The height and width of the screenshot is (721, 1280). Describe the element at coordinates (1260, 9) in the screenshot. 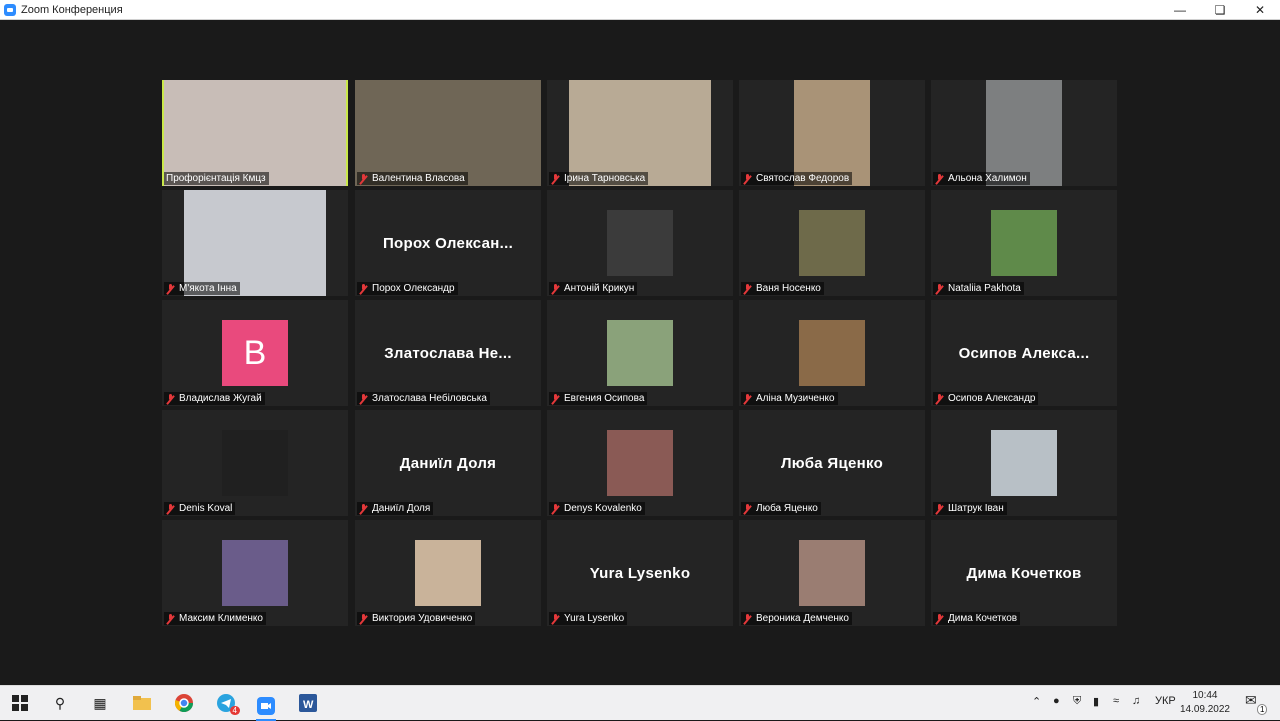

I see `close-button: ✕` at that location.